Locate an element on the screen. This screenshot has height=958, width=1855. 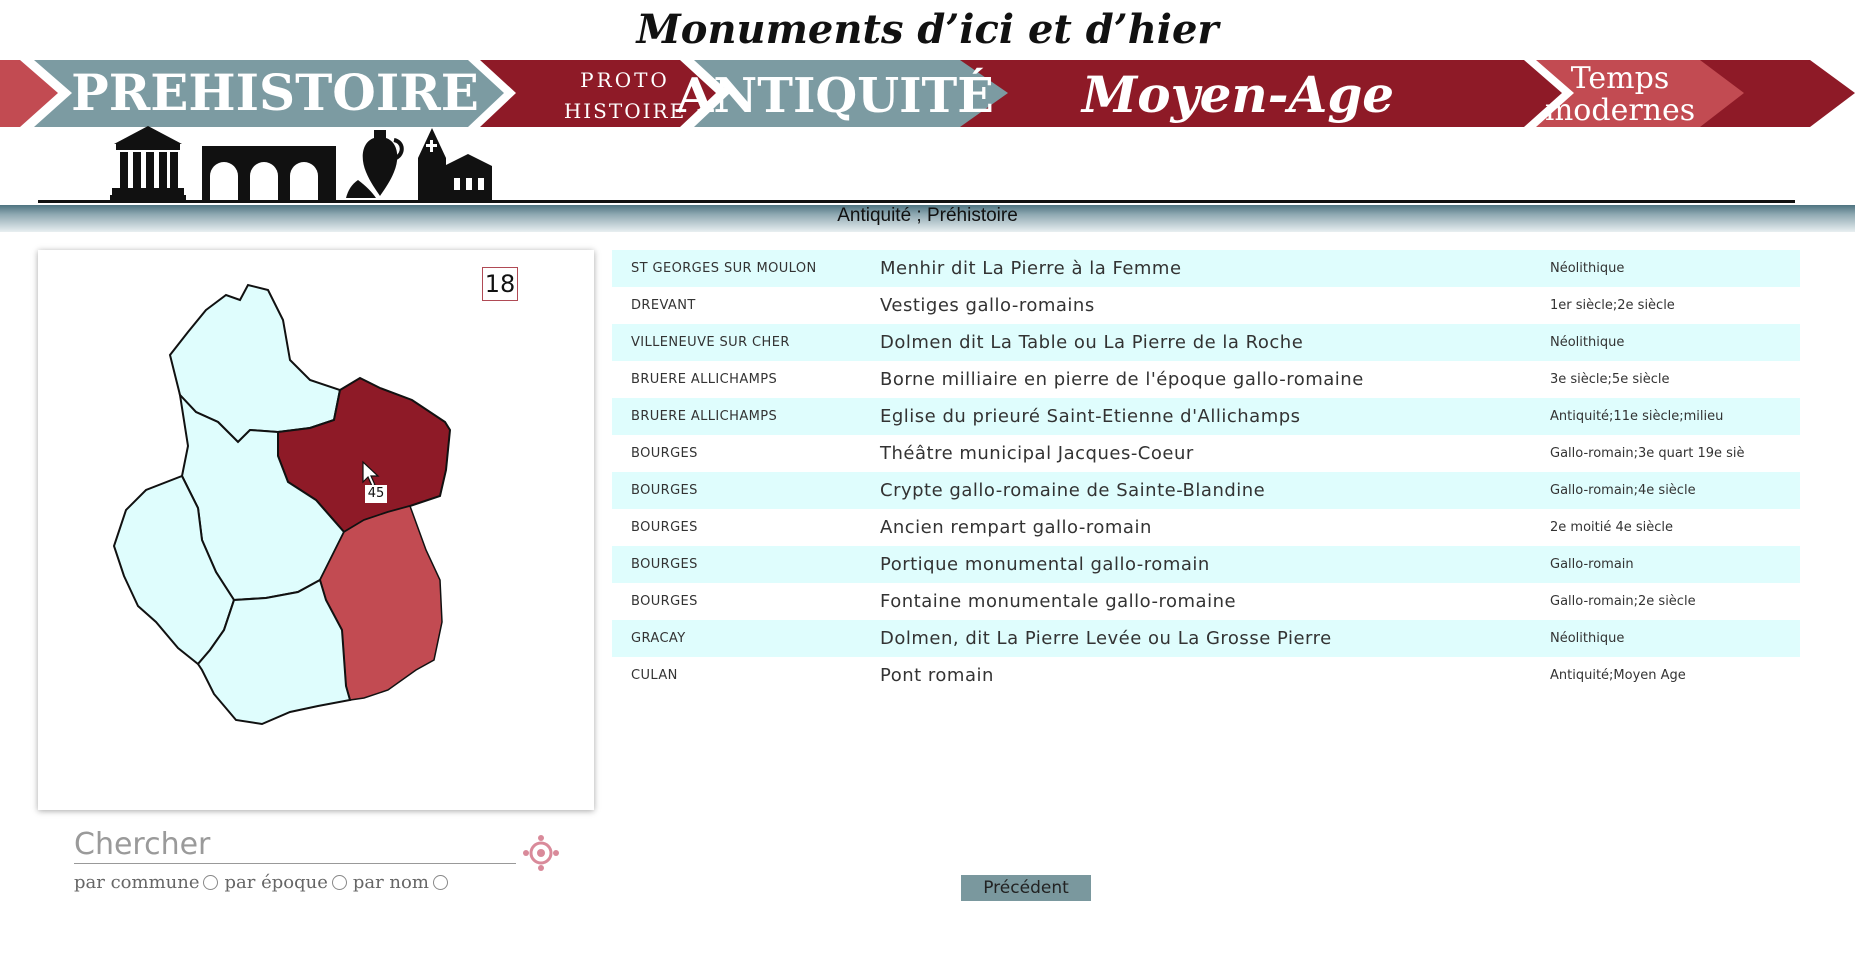
amphora-icon is located at coordinates (375, 164).